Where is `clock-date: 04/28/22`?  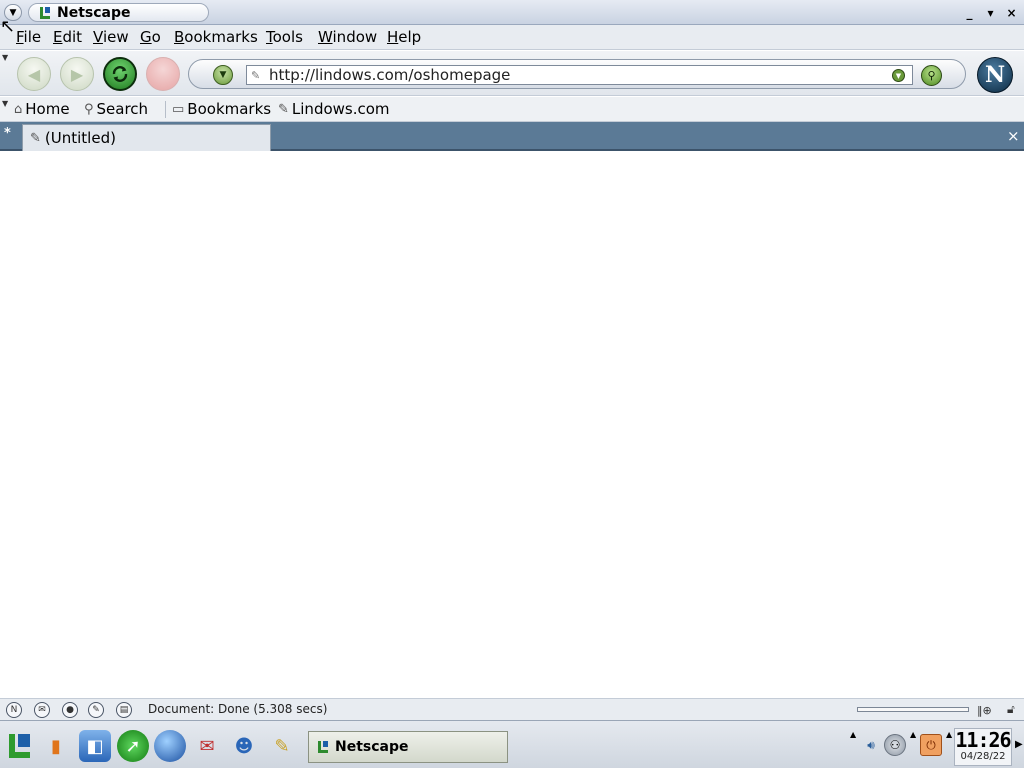 clock-date: 04/28/22 is located at coordinates (983, 756).